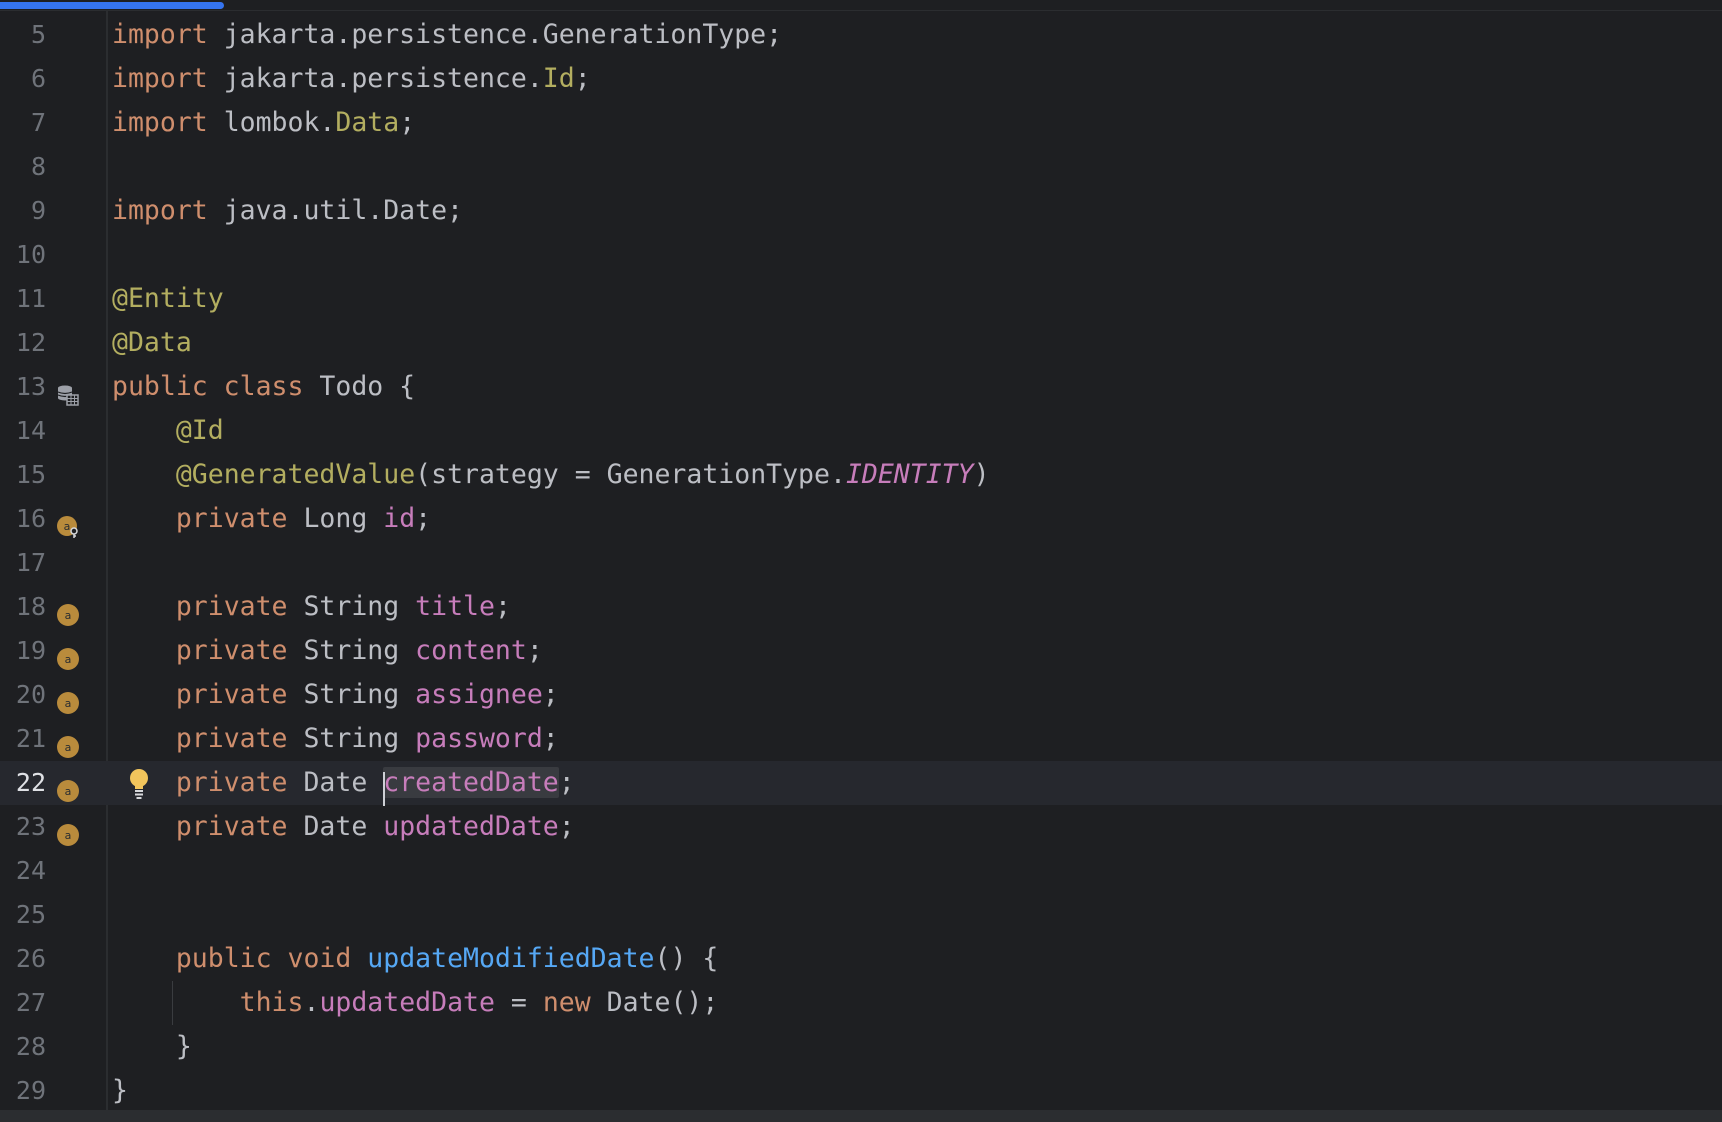 This screenshot has width=1722, height=1122. What do you see at coordinates (23, 1047) in the screenshot?
I see `line-number: 28` at bounding box center [23, 1047].